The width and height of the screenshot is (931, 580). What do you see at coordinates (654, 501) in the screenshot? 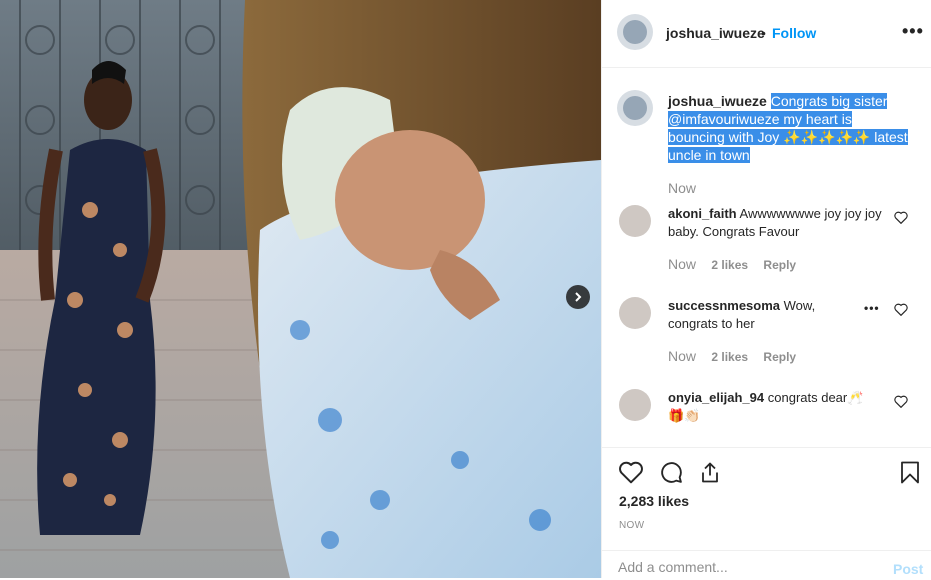
I see `likes-count: 2,283 likes` at bounding box center [654, 501].